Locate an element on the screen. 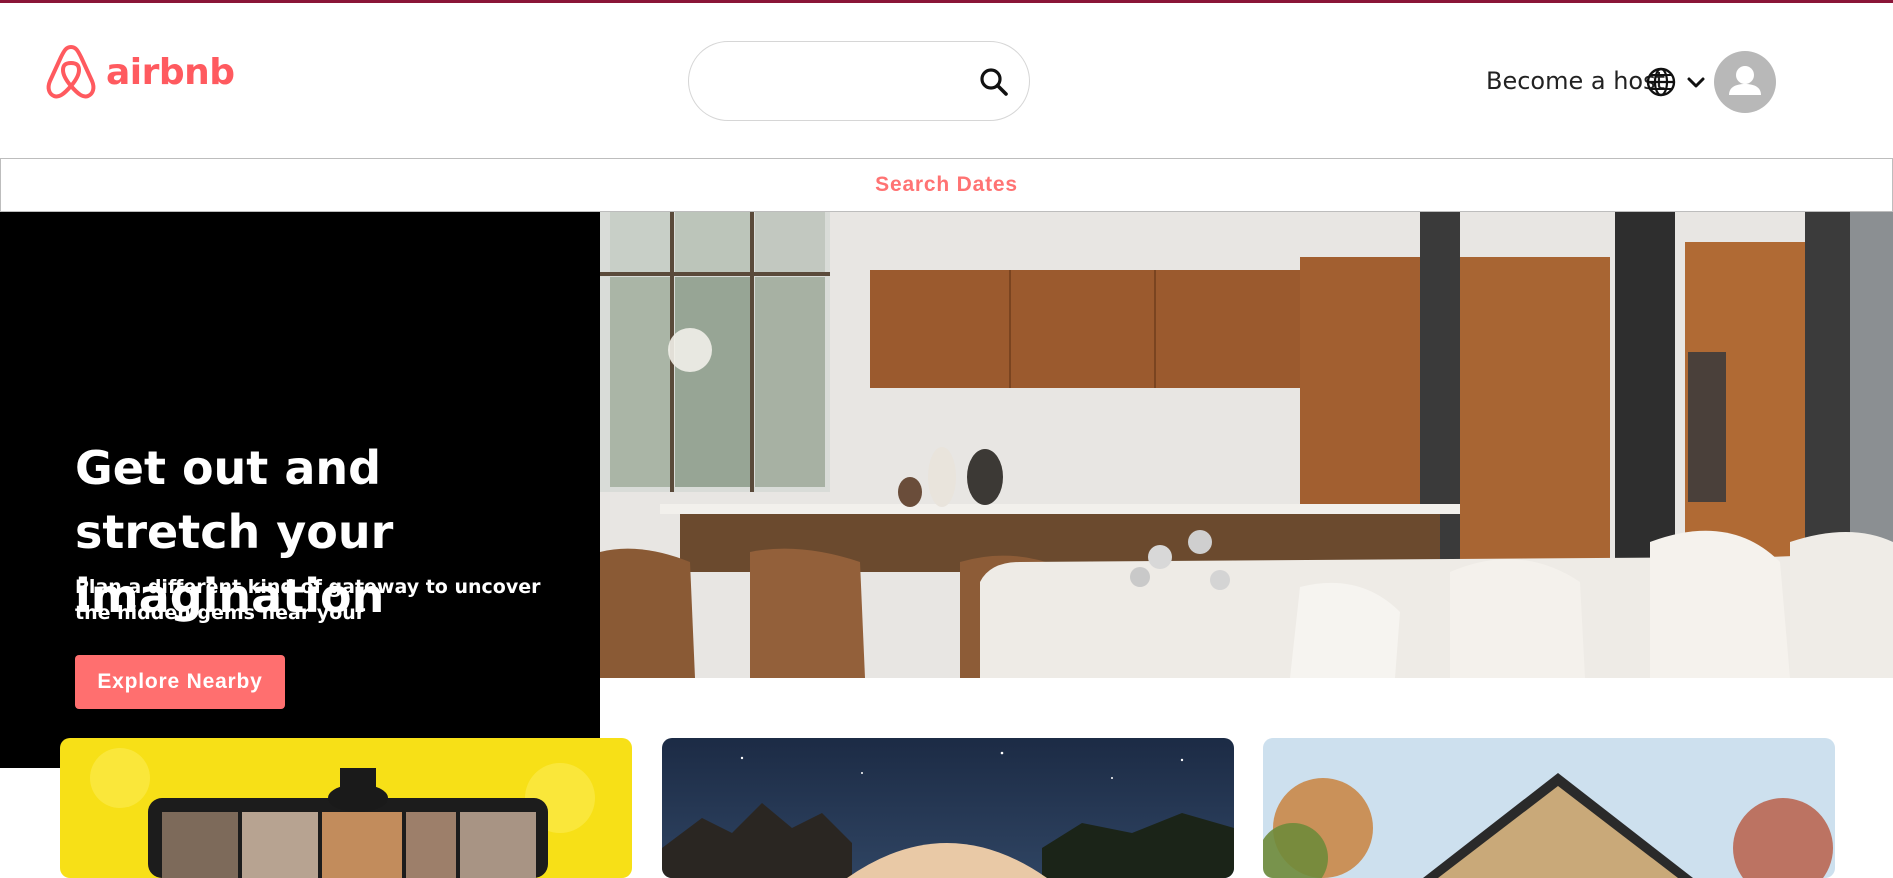  experience-card is located at coordinates (346, 808).